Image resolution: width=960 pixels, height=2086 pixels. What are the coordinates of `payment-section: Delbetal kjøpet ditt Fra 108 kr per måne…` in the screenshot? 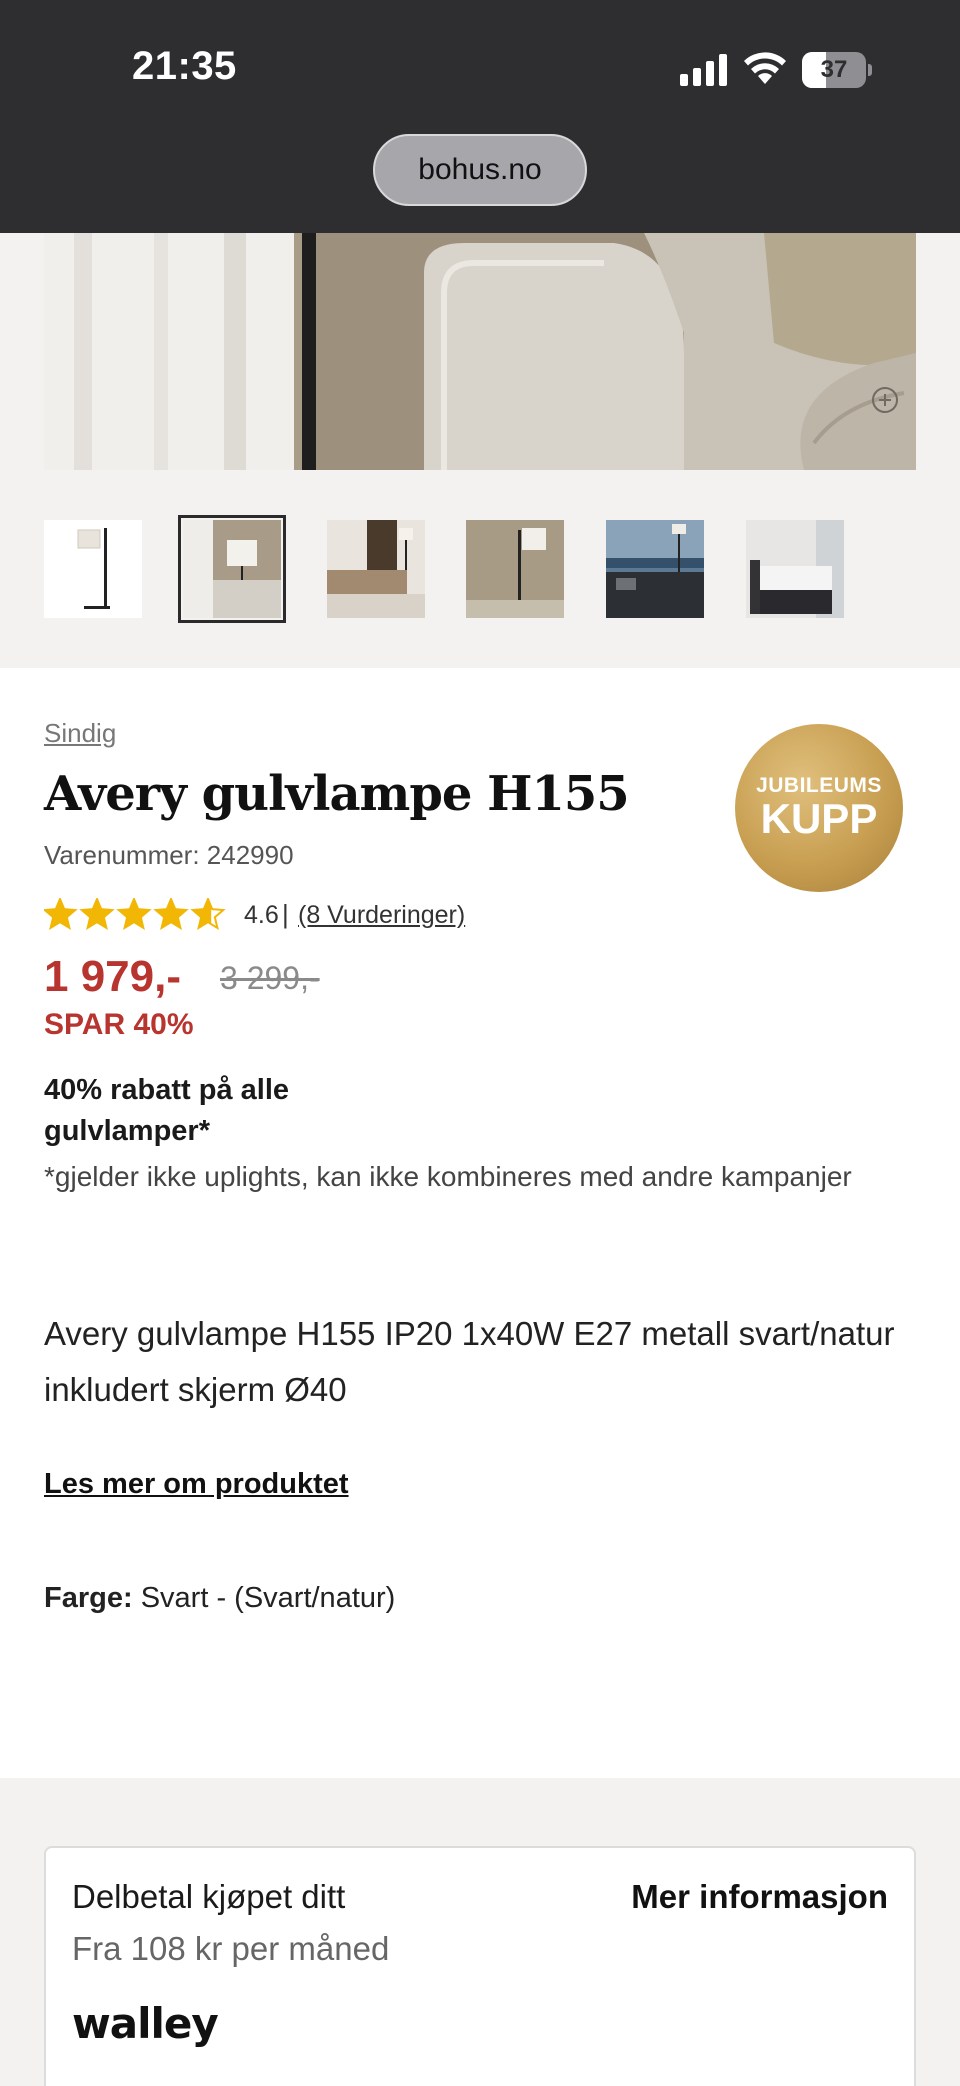 It's located at (480, 1932).